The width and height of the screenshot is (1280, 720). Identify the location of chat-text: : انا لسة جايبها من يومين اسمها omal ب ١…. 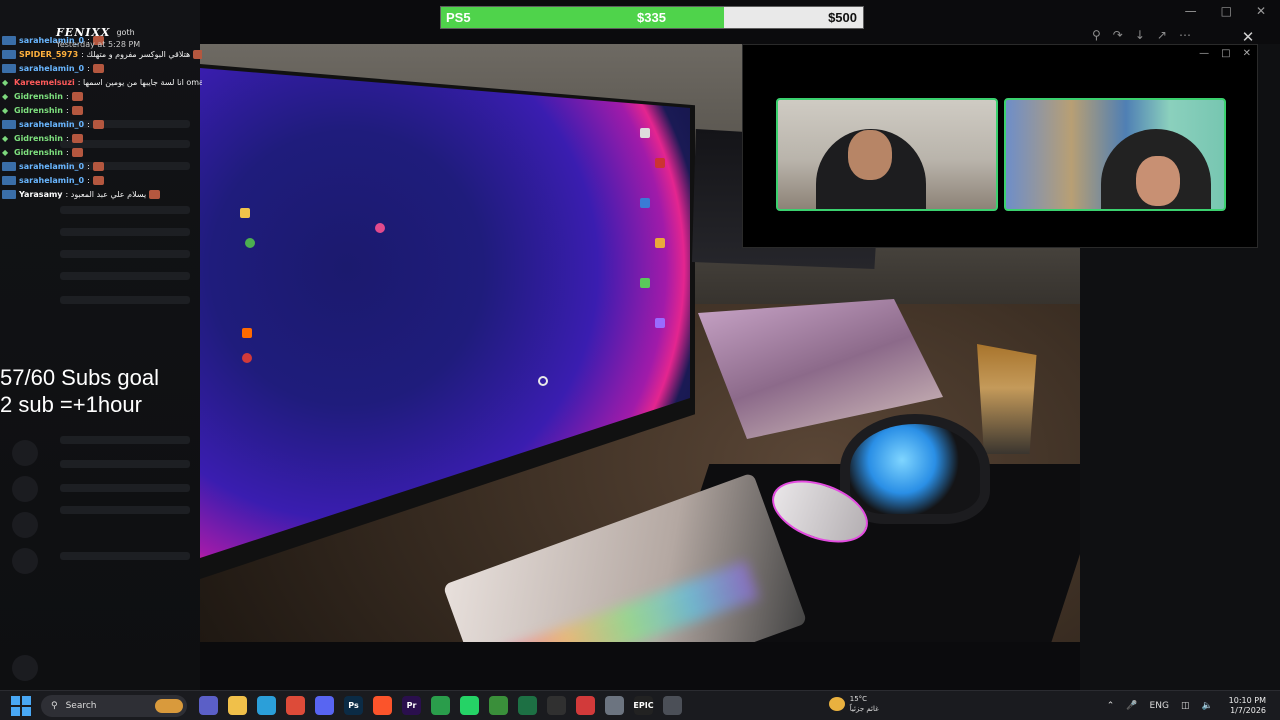
(139, 82).